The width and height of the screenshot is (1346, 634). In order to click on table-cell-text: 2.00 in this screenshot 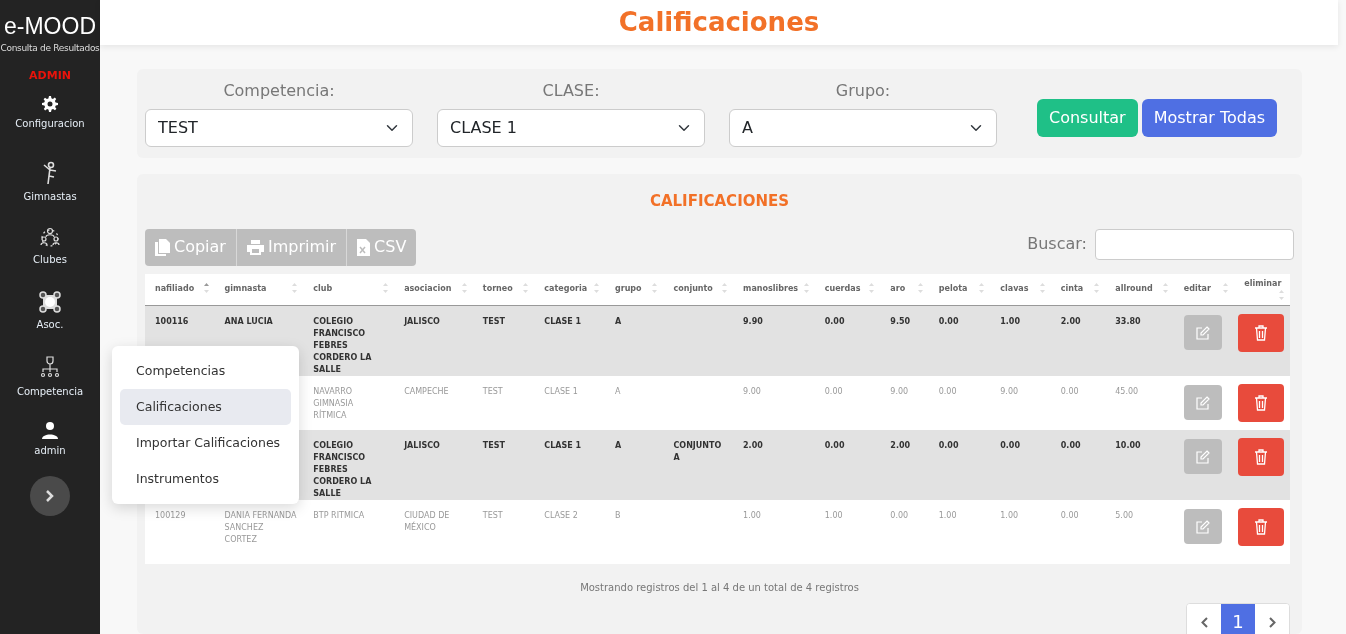, I will do `click(901, 446)`.